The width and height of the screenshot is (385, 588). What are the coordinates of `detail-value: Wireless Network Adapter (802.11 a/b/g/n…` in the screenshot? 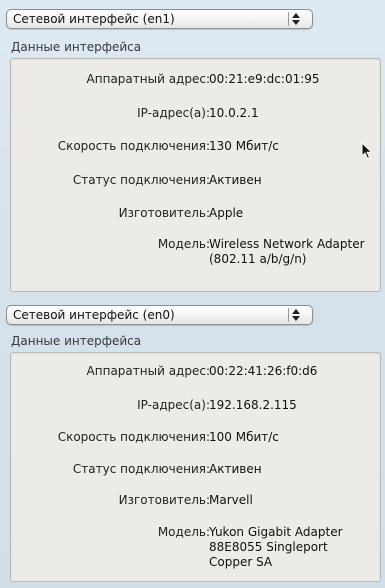 It's located at (287, 251).